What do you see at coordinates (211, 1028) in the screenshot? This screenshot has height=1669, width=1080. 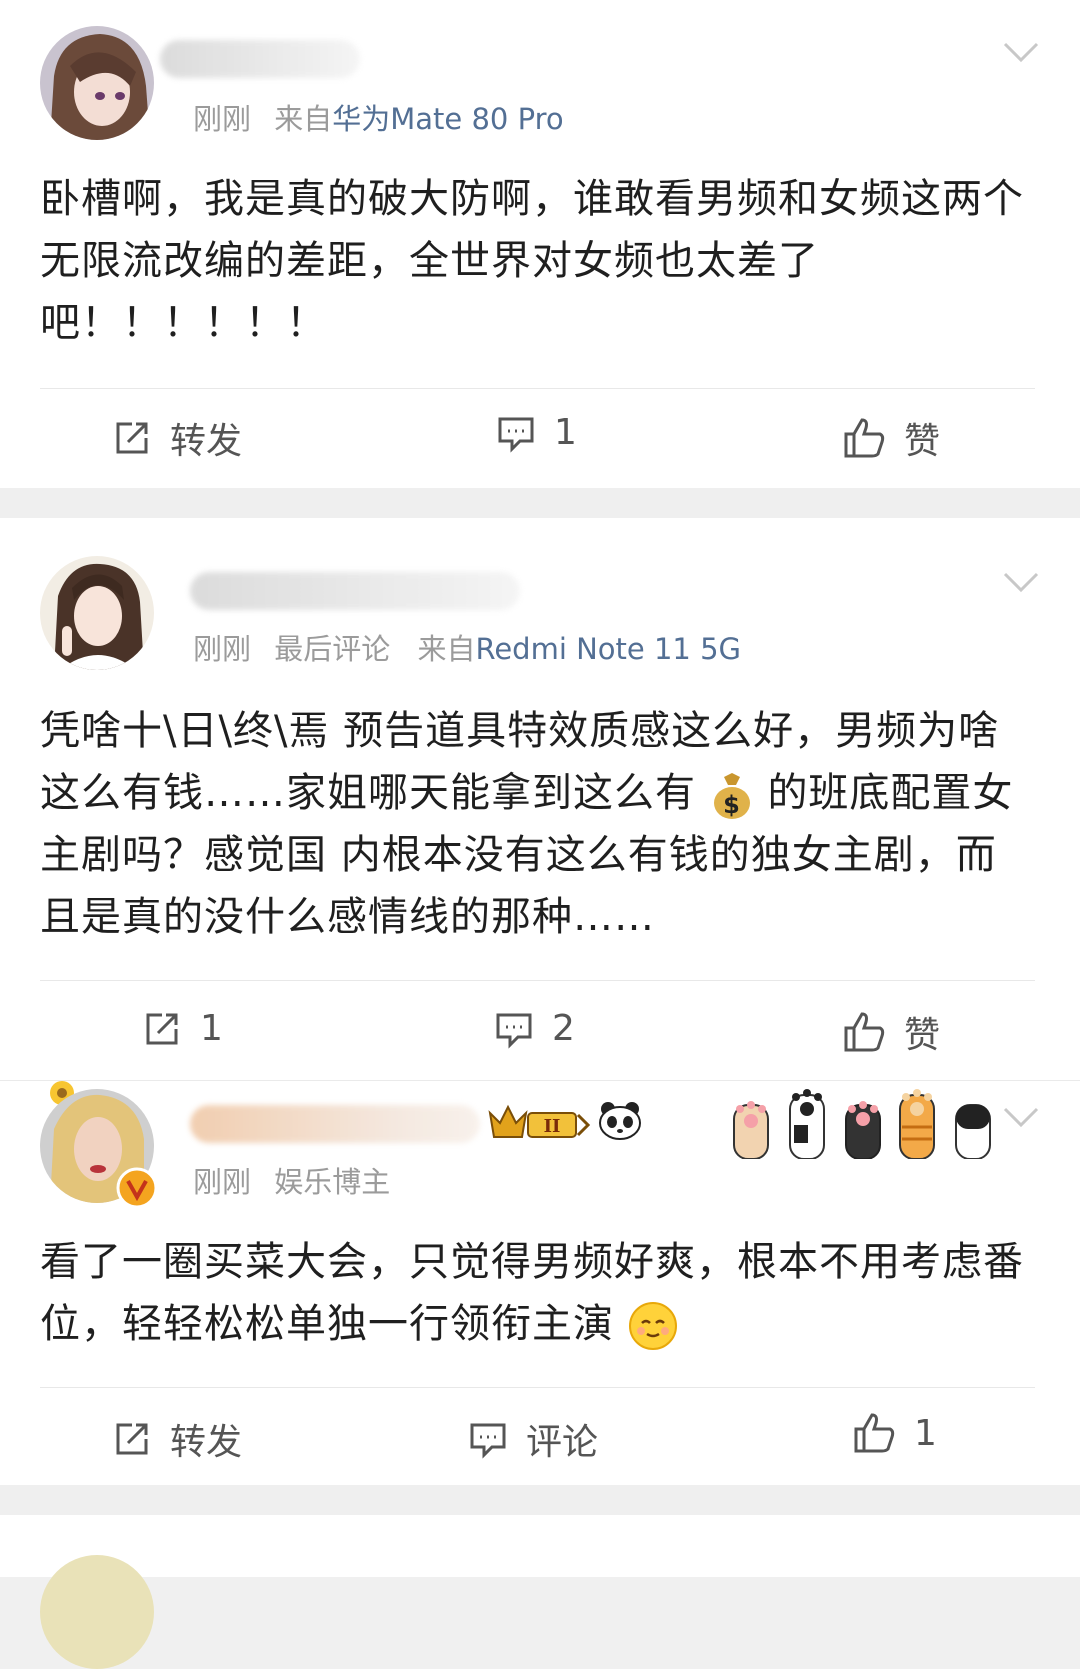 I see `repost-count: 1` at bounding box center [211, 1028].